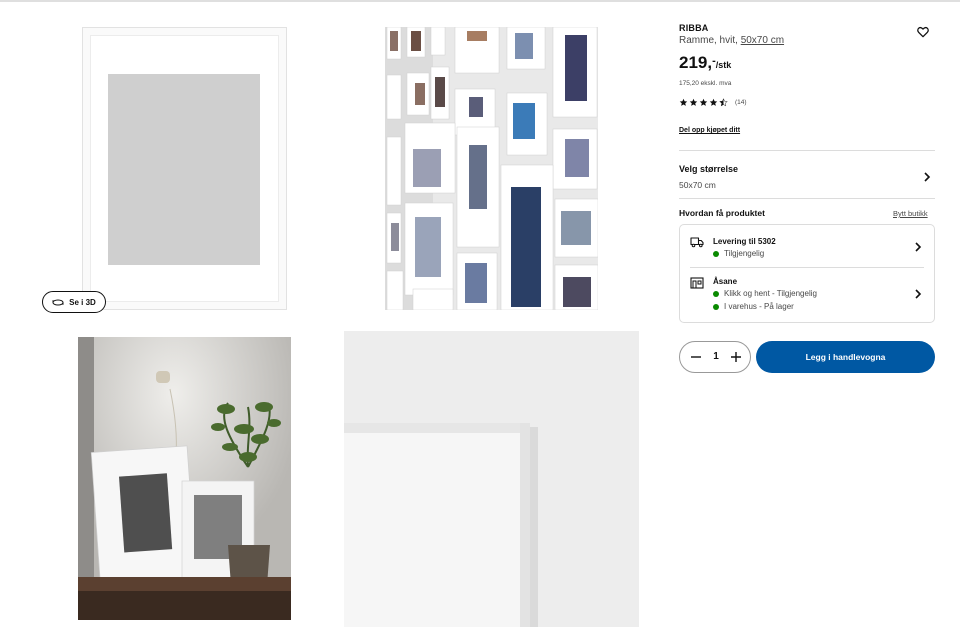 Image resolution: width=960 pixels, height=639 pixels. What do you see at coordinates (697, 283) in the screenshot?
I see `store-icon` at bounding box center [697, 283].